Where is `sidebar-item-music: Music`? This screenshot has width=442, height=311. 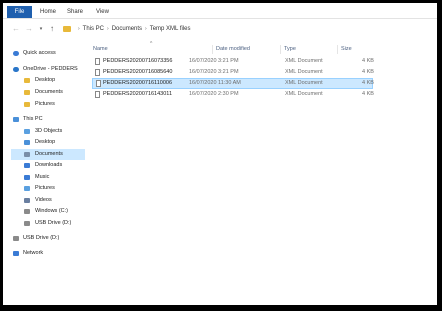
sidebar-item-music: Music is located at coordinates (48, 177).